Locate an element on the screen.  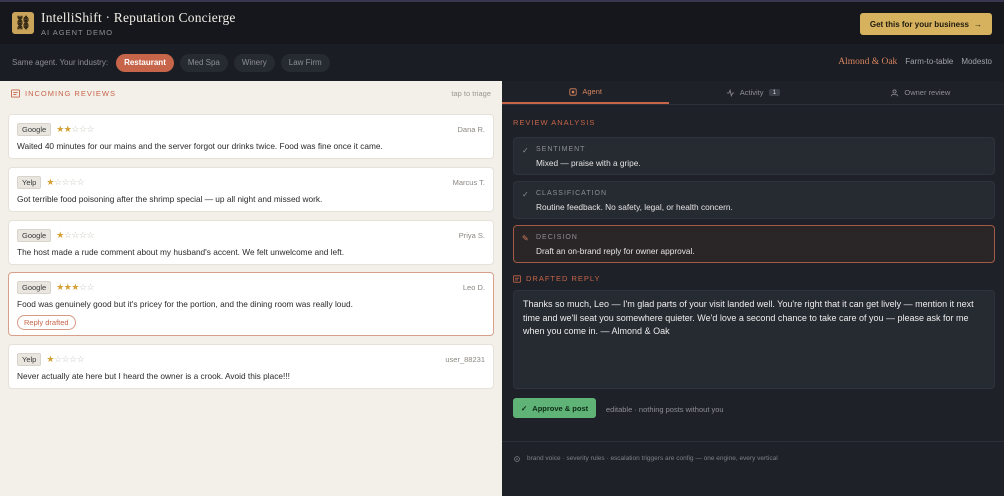
incoming-header: INCOMING REVIEWS tap to triage is located at coordinates (251, 93).